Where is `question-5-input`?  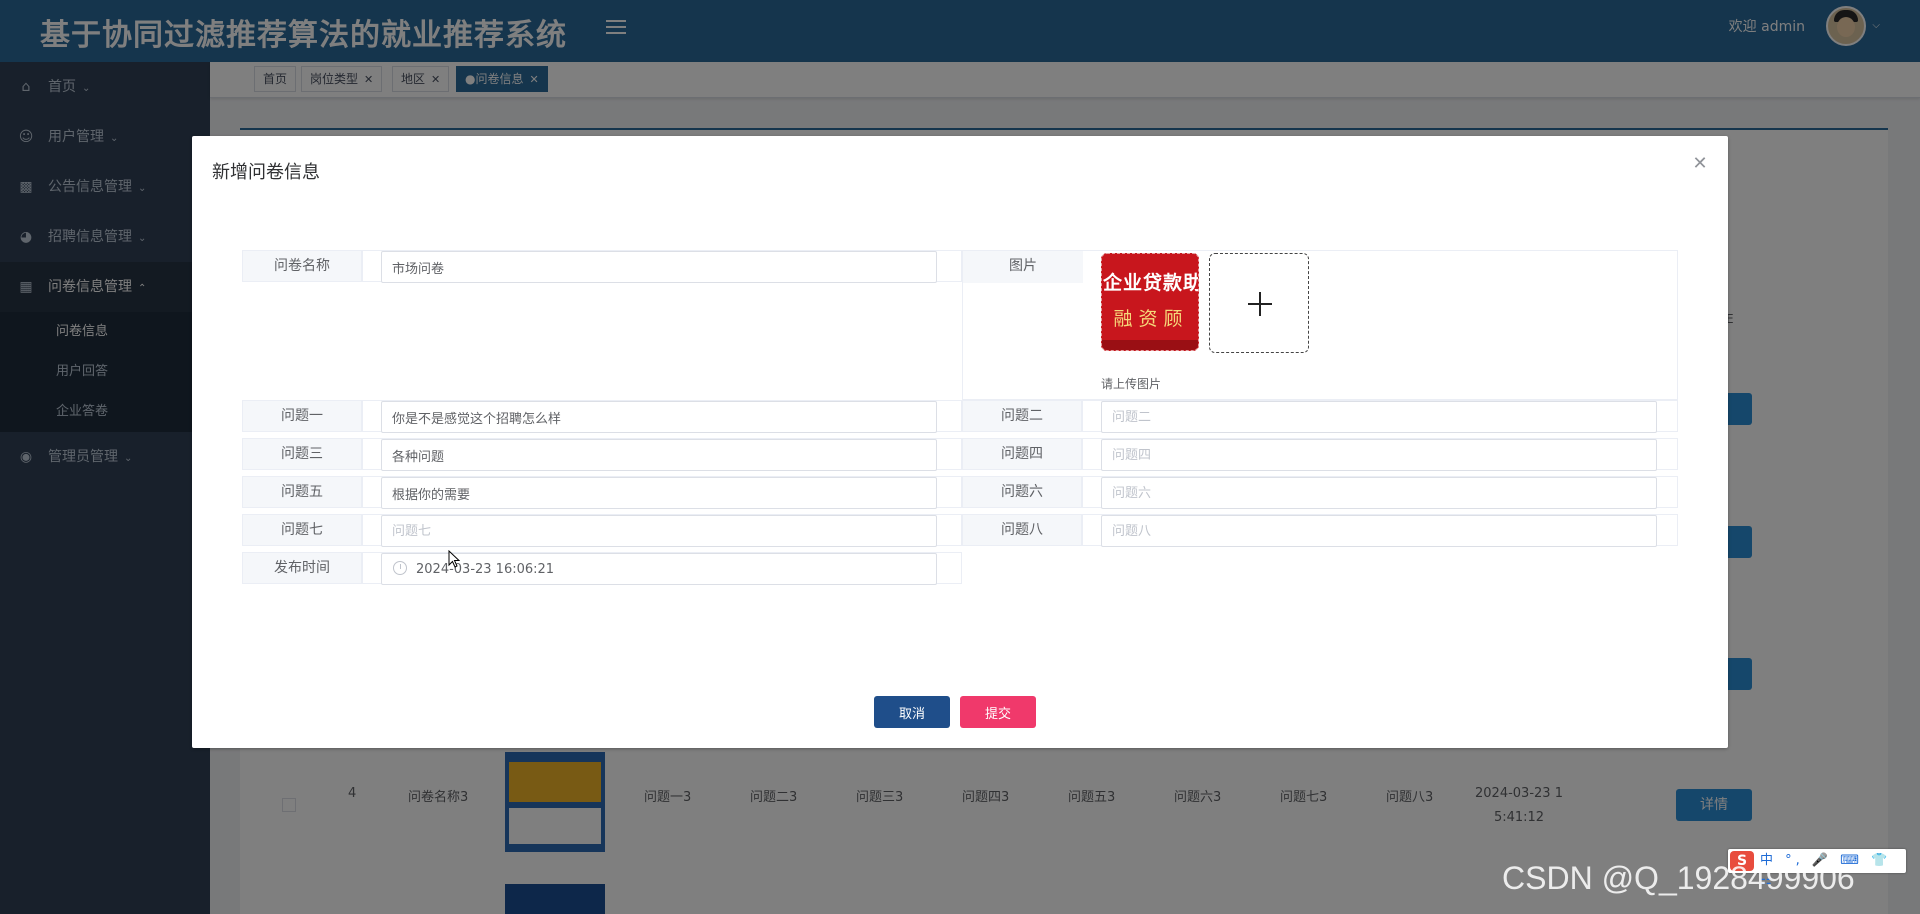
question-5-input is located at coordinates (659, 493).